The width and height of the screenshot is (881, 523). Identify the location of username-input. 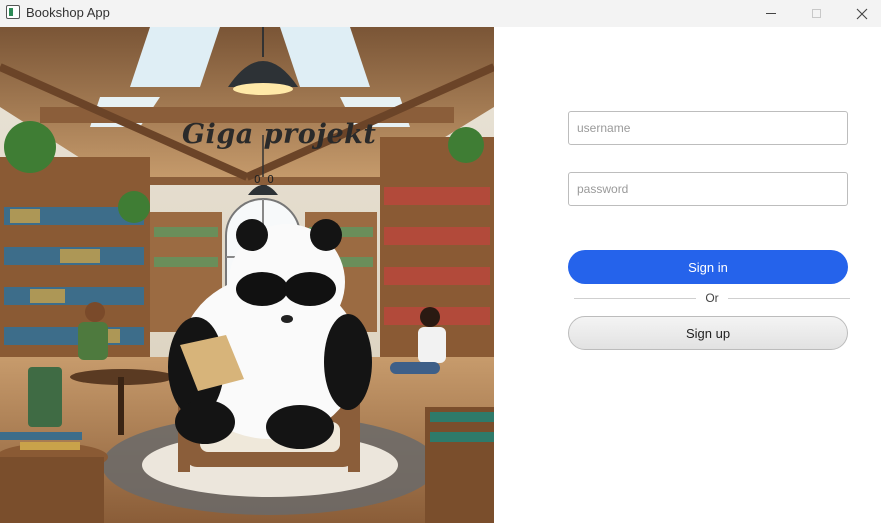
(708, 128).